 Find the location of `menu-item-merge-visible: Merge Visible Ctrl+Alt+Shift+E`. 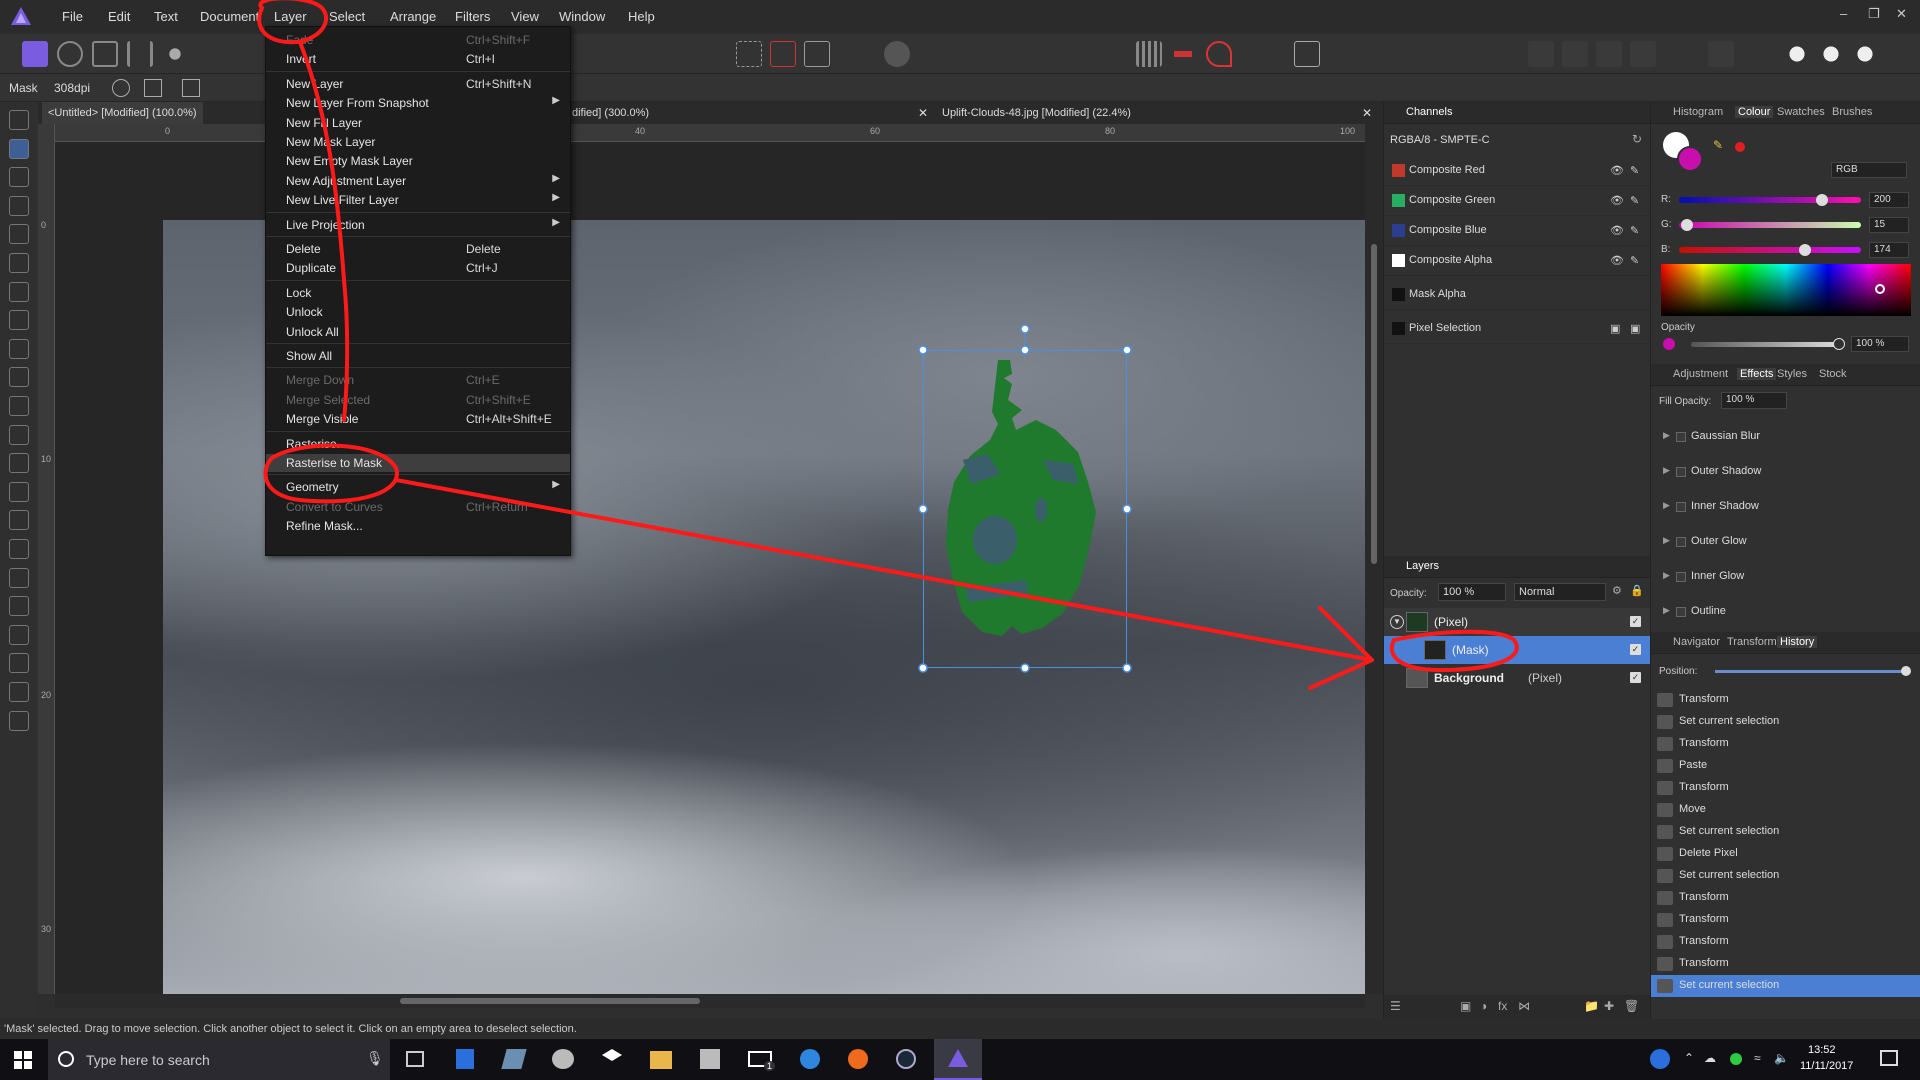

menu-item-merge-visible: Merge Visible Ctrl+Alt+Shift+E is located at coordinates (418, 419).